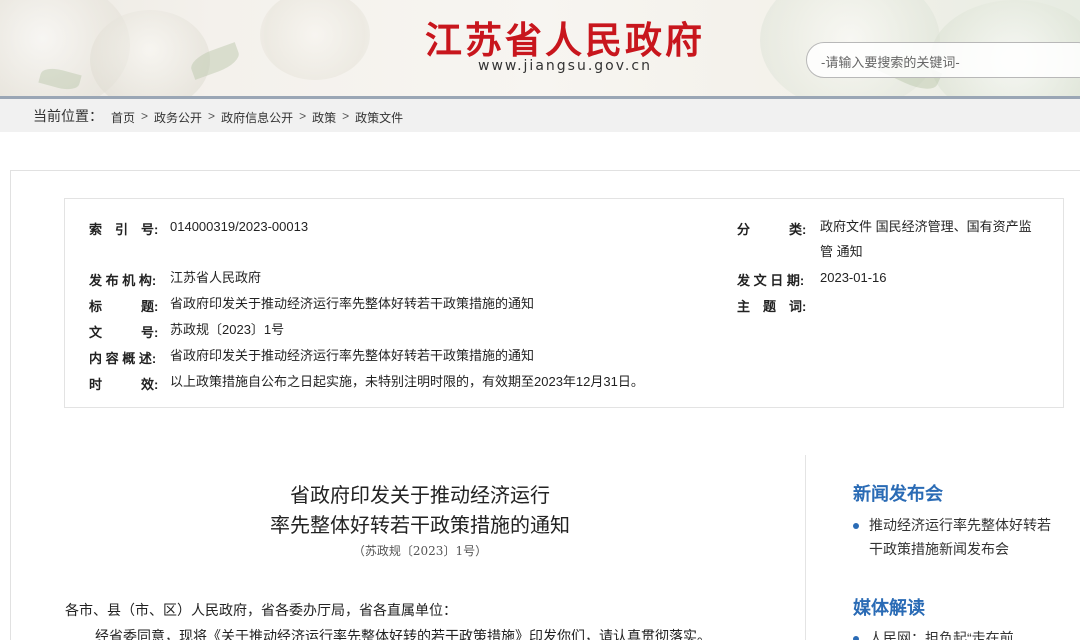 The height and width of the screenshot is (640, 1080). I want to click on meta-validity-key: 时 效:, so click(124, 384).